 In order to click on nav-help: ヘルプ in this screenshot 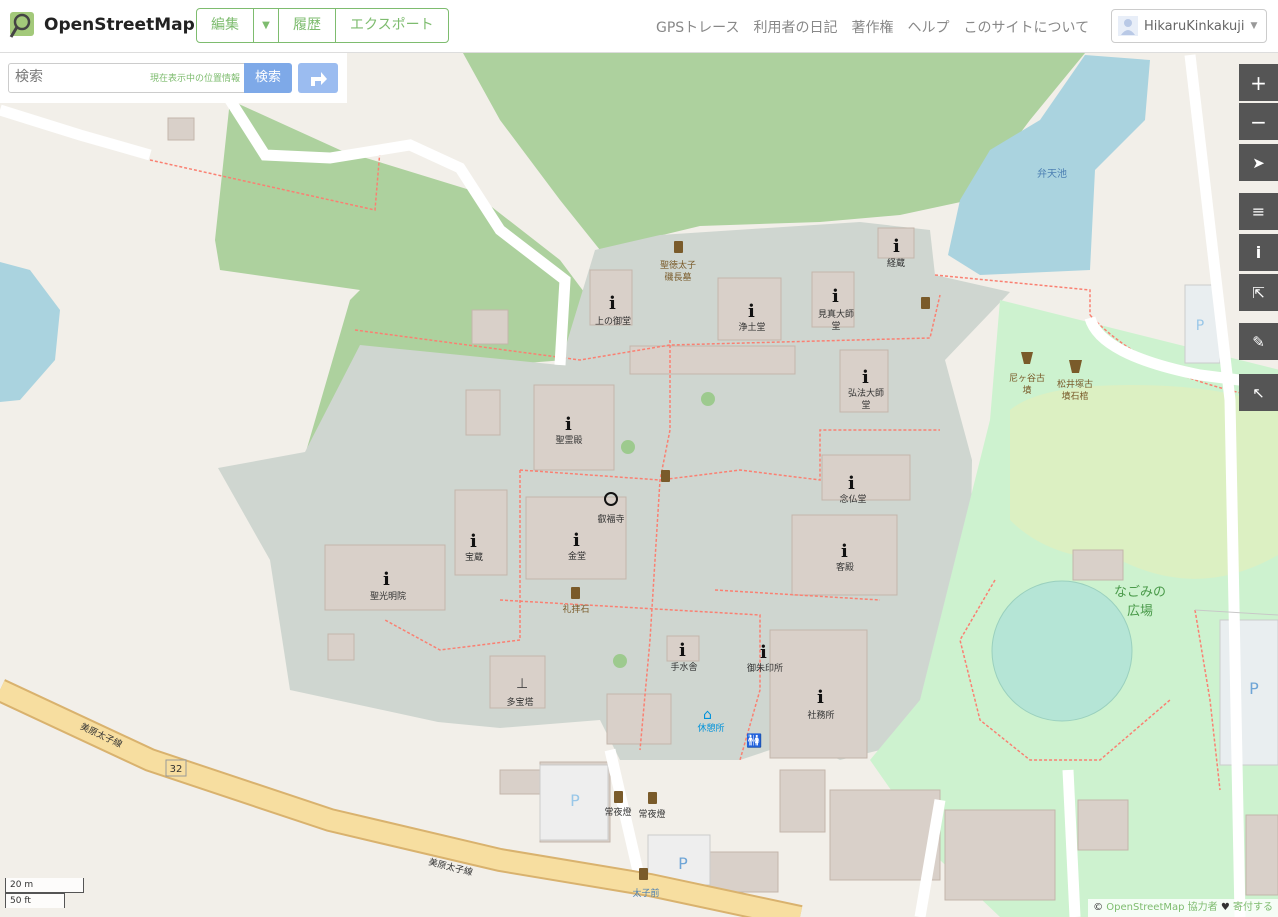, I will do `click(928, 27)`.